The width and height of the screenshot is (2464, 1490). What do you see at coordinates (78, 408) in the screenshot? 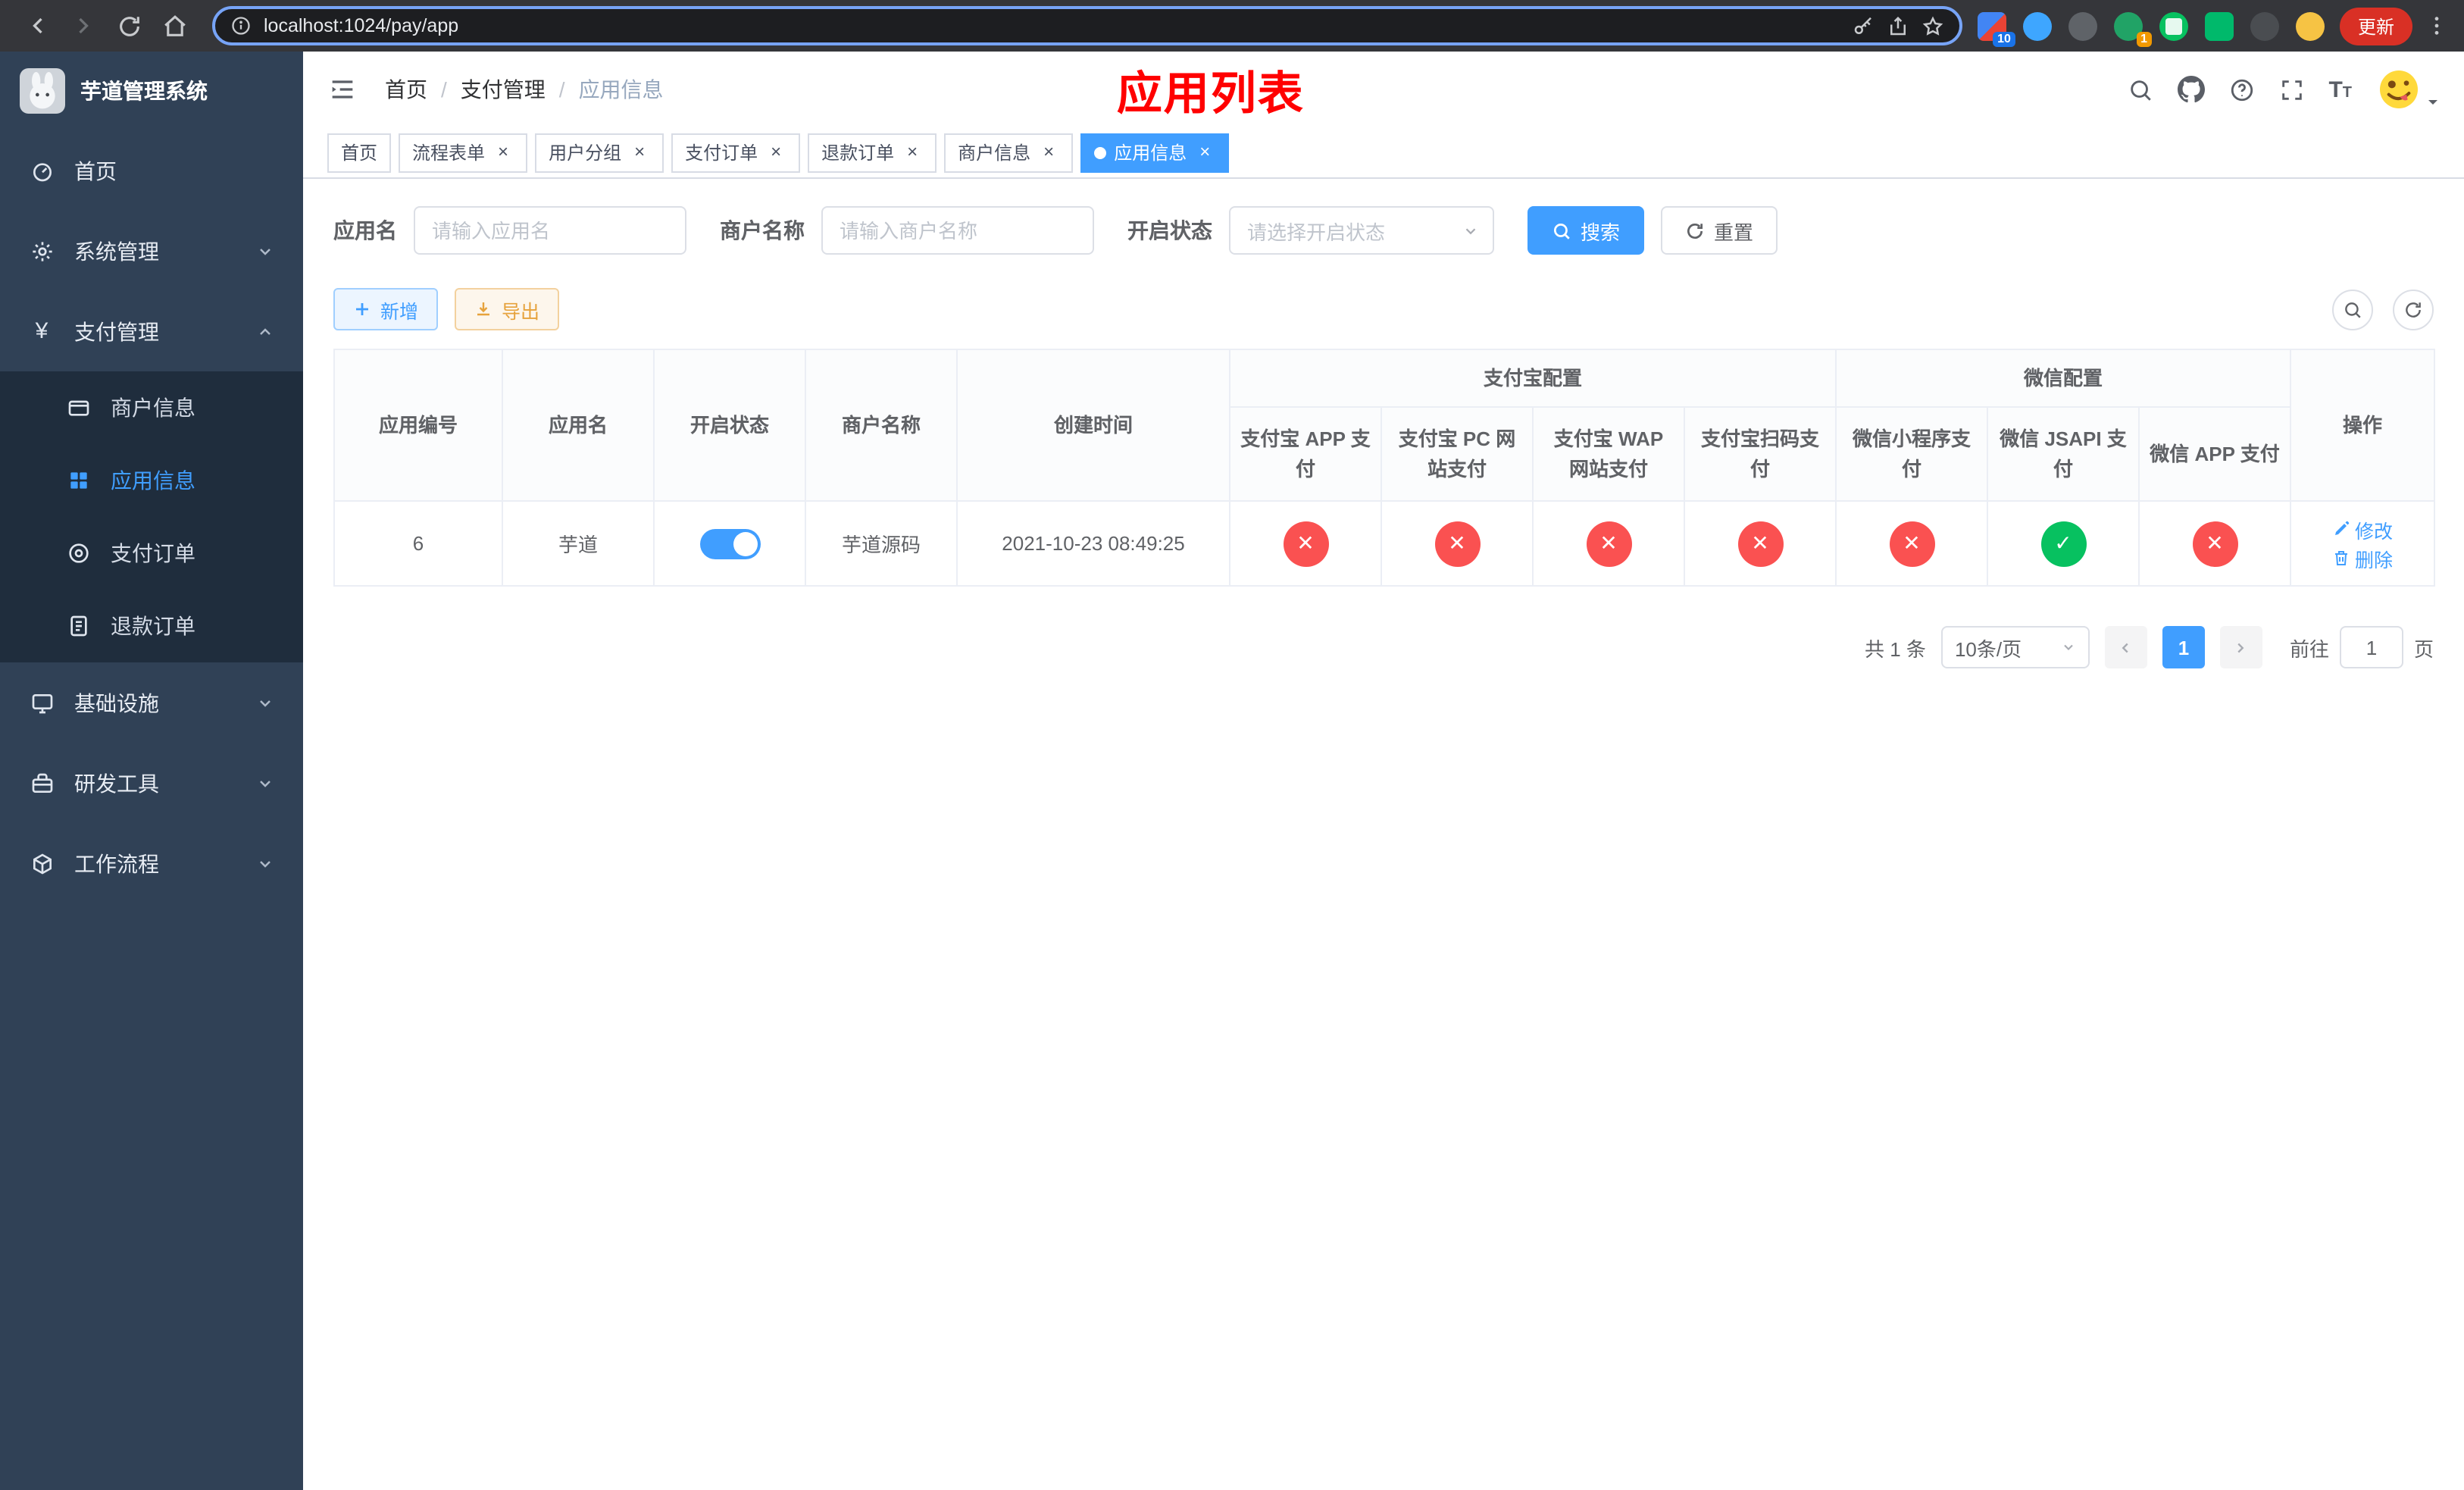
I see `credit-card-icon` at bounding box center [78, 408].